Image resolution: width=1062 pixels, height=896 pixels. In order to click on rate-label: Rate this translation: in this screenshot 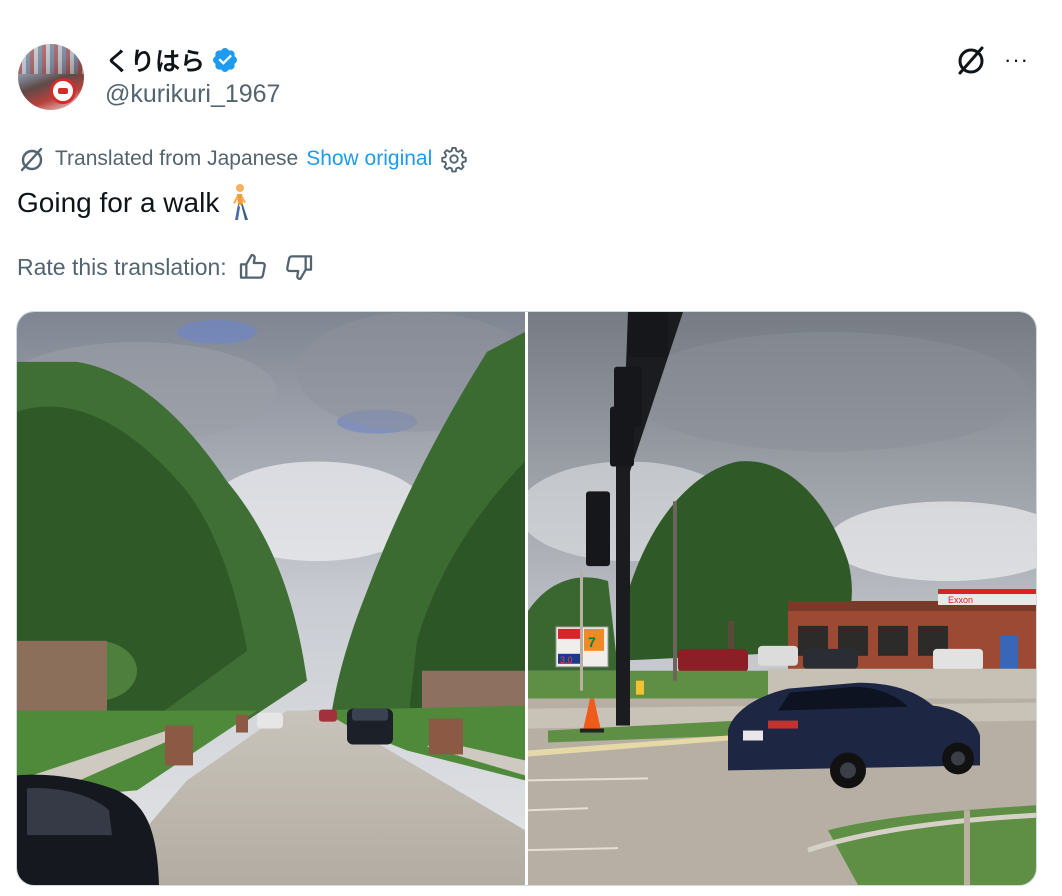, I will do `click(122, 266)`.